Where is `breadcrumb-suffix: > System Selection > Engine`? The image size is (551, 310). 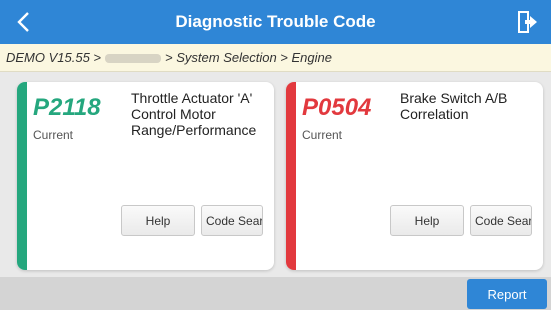 breadcrumb-suffix: > System Selection > Engine is located at coordinates (248, 57).